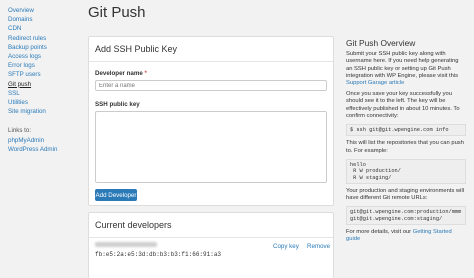 This screenshot has width=474, height=278. What do you see at coordinates (145, 73) in the screenshot?
I see `required-mark: *` at bounding box center [145, 73].